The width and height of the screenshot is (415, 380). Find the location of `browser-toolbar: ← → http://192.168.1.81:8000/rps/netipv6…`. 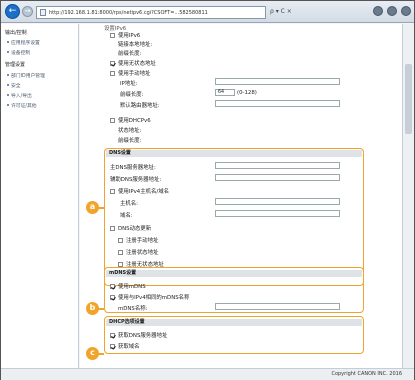

browser-toolbar: ← → http://192.168.1.81:8000/rps/netipv6… is located at coordinates (207, 12).